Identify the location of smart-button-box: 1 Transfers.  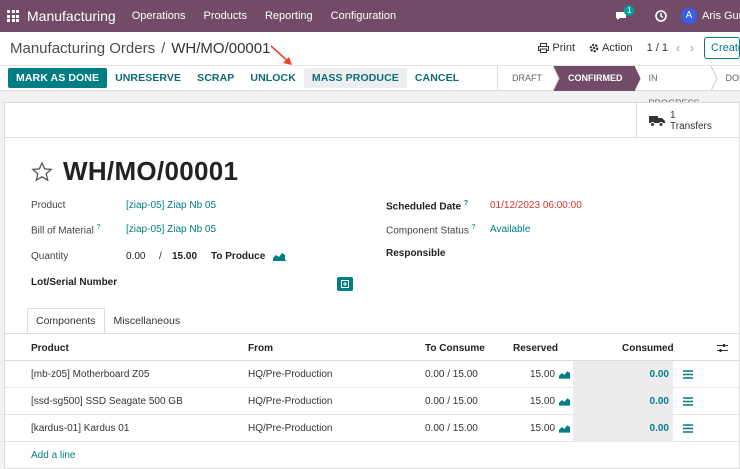
(372, 120).